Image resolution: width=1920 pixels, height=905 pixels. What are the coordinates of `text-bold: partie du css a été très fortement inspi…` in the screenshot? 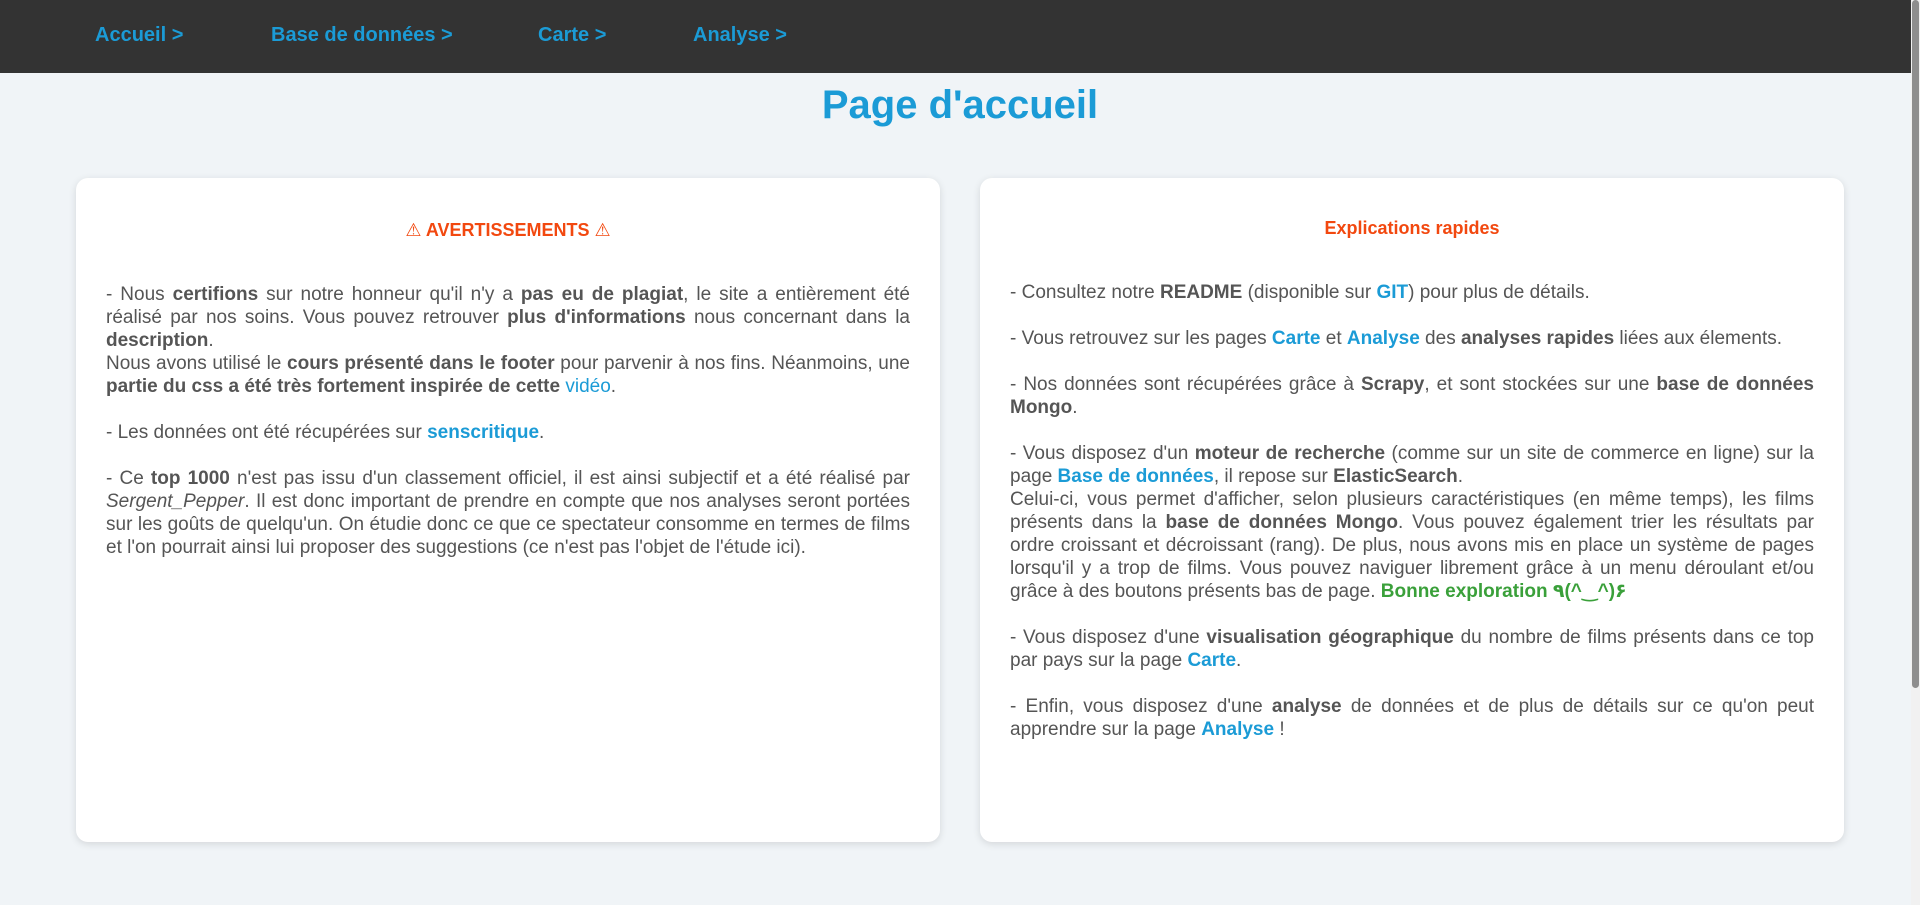 It's located at (333, 386).